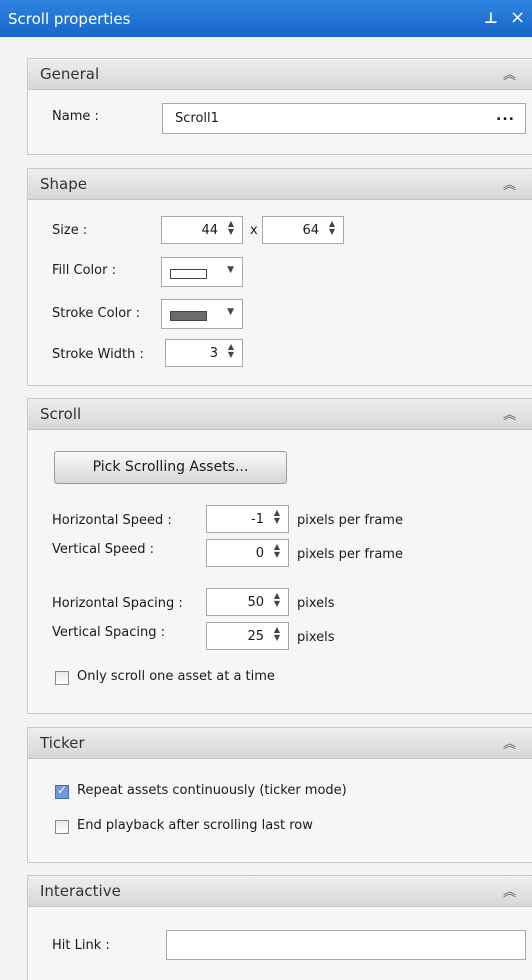 The image size is (532, 980). Describe the element at coordinates (316, 637) in the screenshot. I see `vertical-spacing-unit: pixels` at that location.